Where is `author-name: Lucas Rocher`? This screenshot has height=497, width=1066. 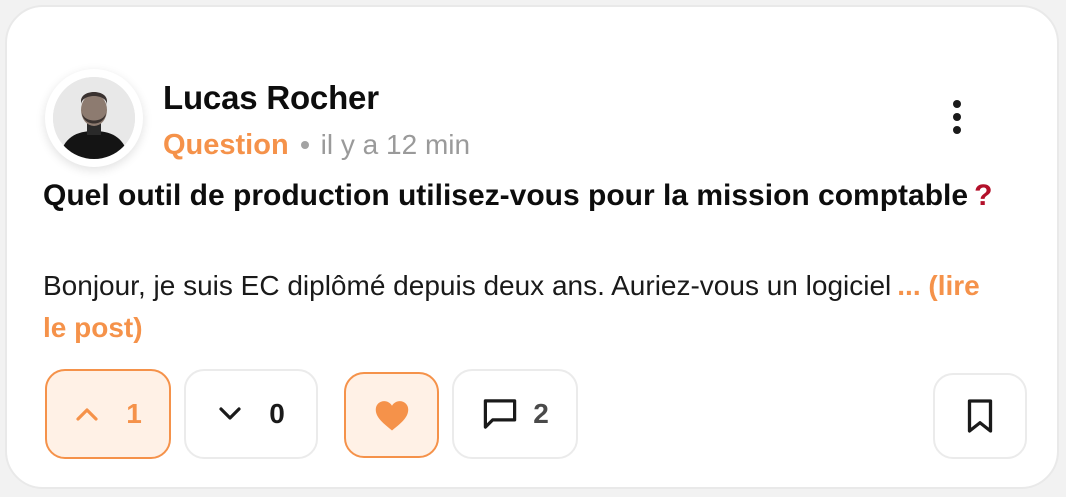
author-name: Lucas Rocher is located at coordinates (271, 98).